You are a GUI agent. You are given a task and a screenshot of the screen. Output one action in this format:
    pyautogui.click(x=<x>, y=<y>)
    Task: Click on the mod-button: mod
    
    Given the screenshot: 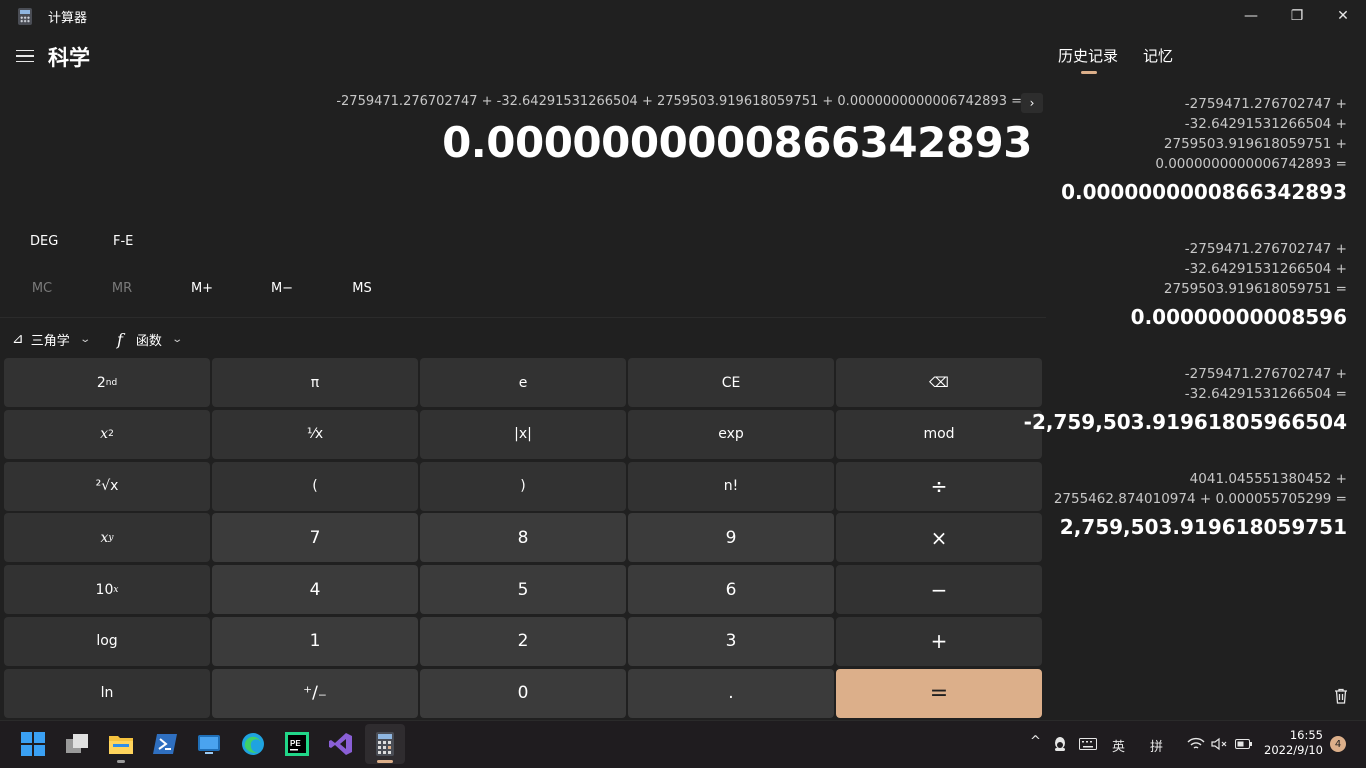 What is the action you would take?
    pyautogui.click(x=939, y=434)
    